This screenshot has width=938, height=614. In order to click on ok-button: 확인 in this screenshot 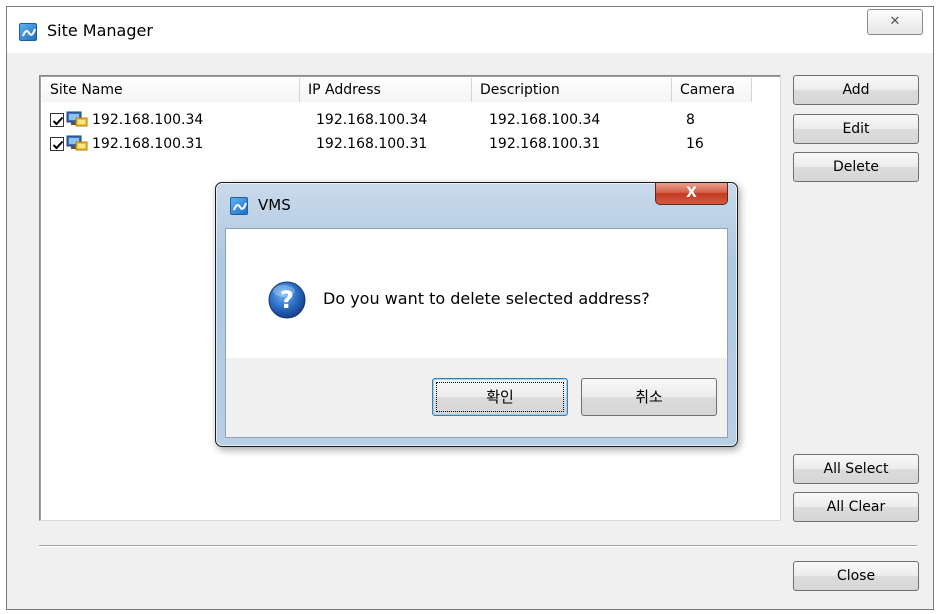, I will do `click(500, 397)`.